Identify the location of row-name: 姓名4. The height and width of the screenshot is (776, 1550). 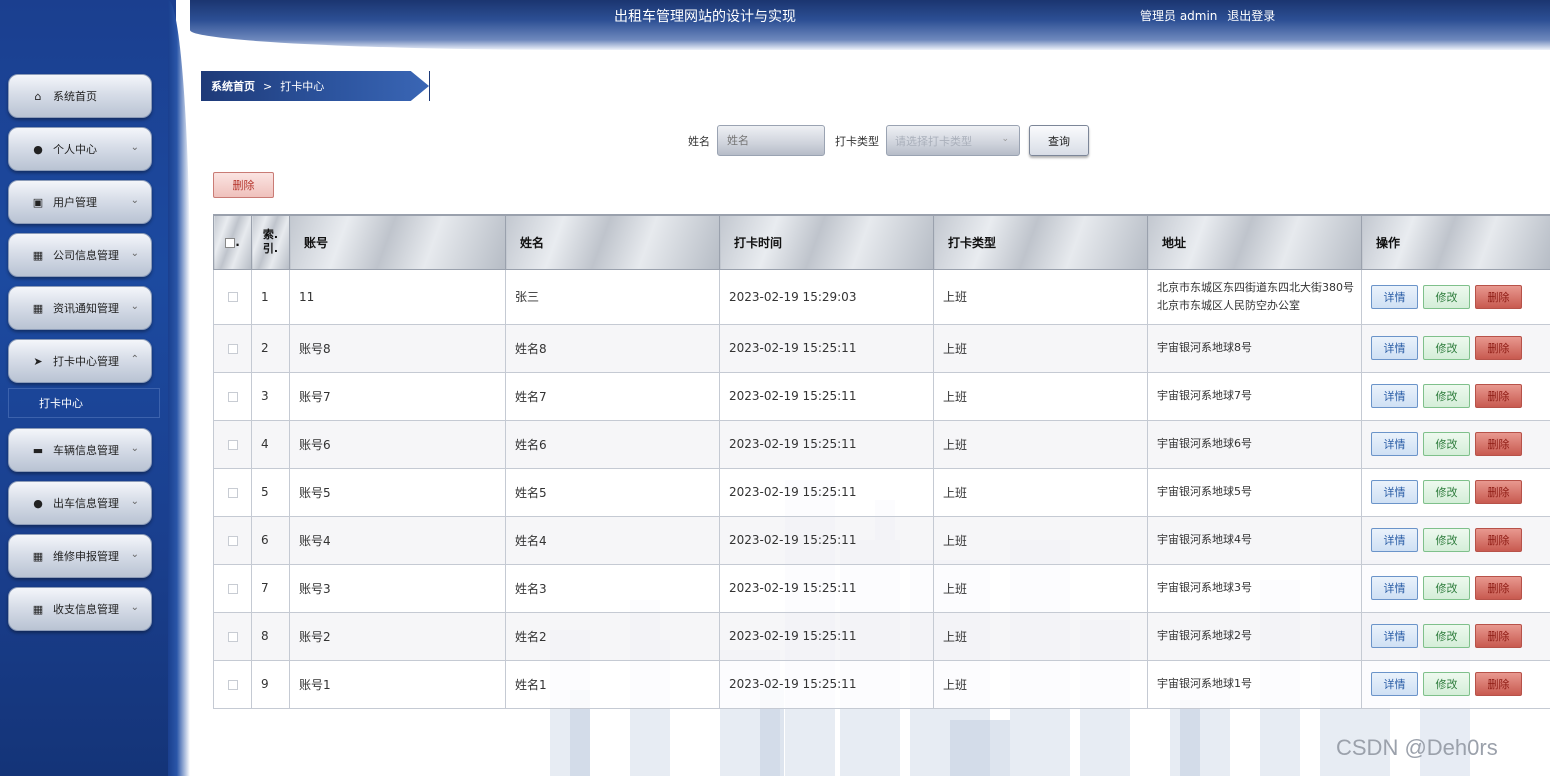
(612, 540).